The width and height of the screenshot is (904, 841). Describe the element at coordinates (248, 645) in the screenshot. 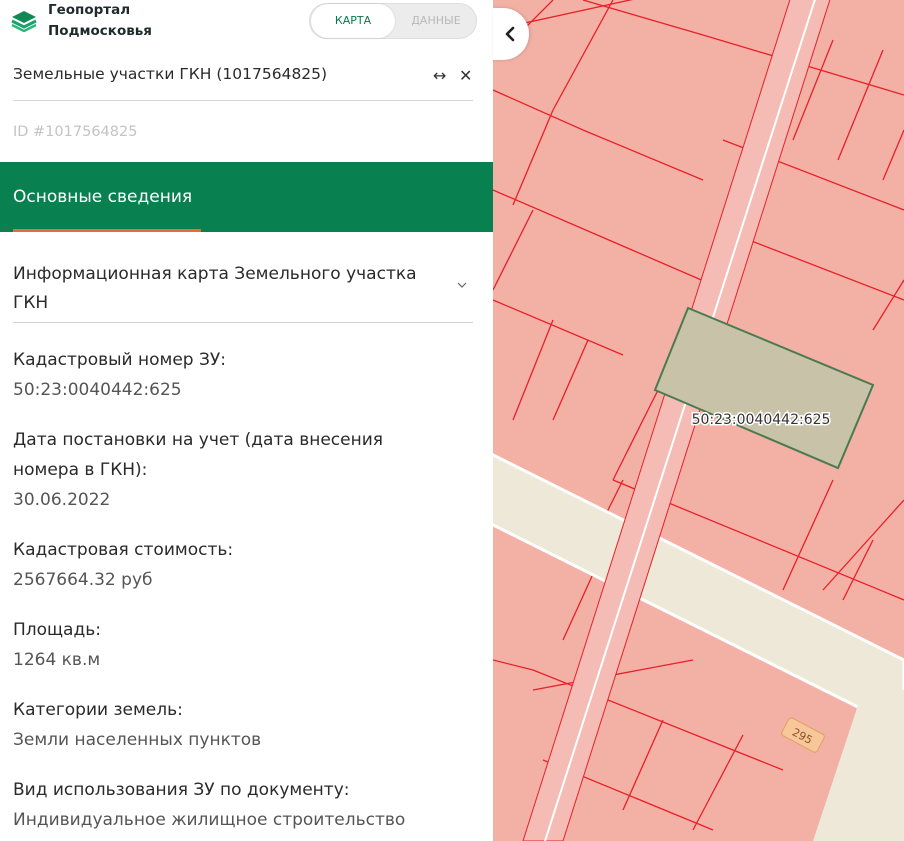

I see `field-area: Площадь: 1264 кв.м` at that location.